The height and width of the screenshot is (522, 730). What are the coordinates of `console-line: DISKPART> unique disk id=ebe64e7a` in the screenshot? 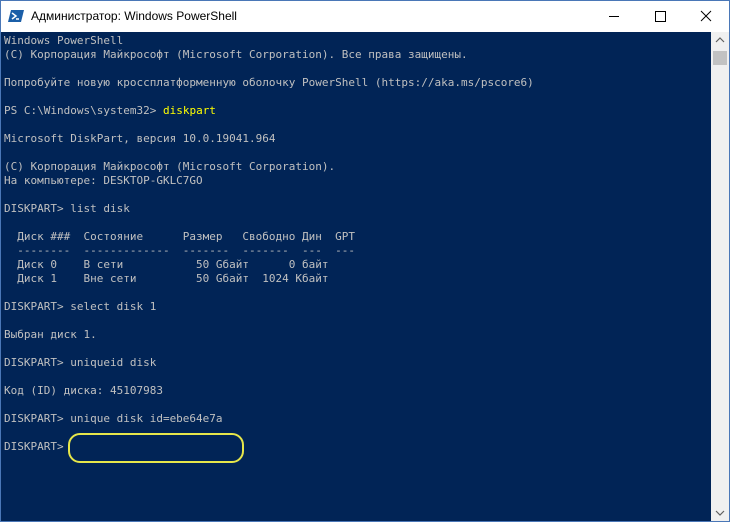 It's located at (113, 418).